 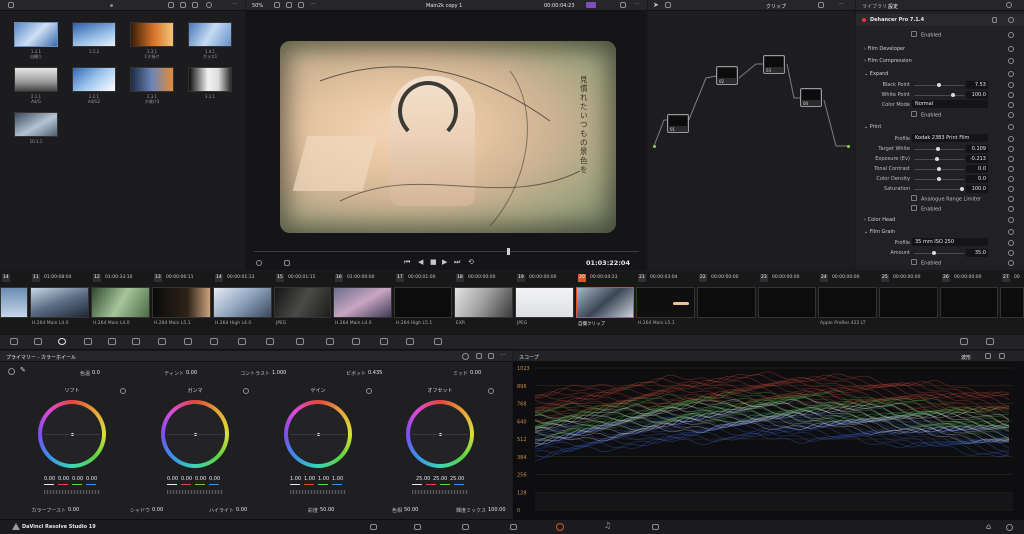 What do you see at coordinates (937, 159) in the screenshot?
I see `exposure-knob` at bounding box center [937, 159].